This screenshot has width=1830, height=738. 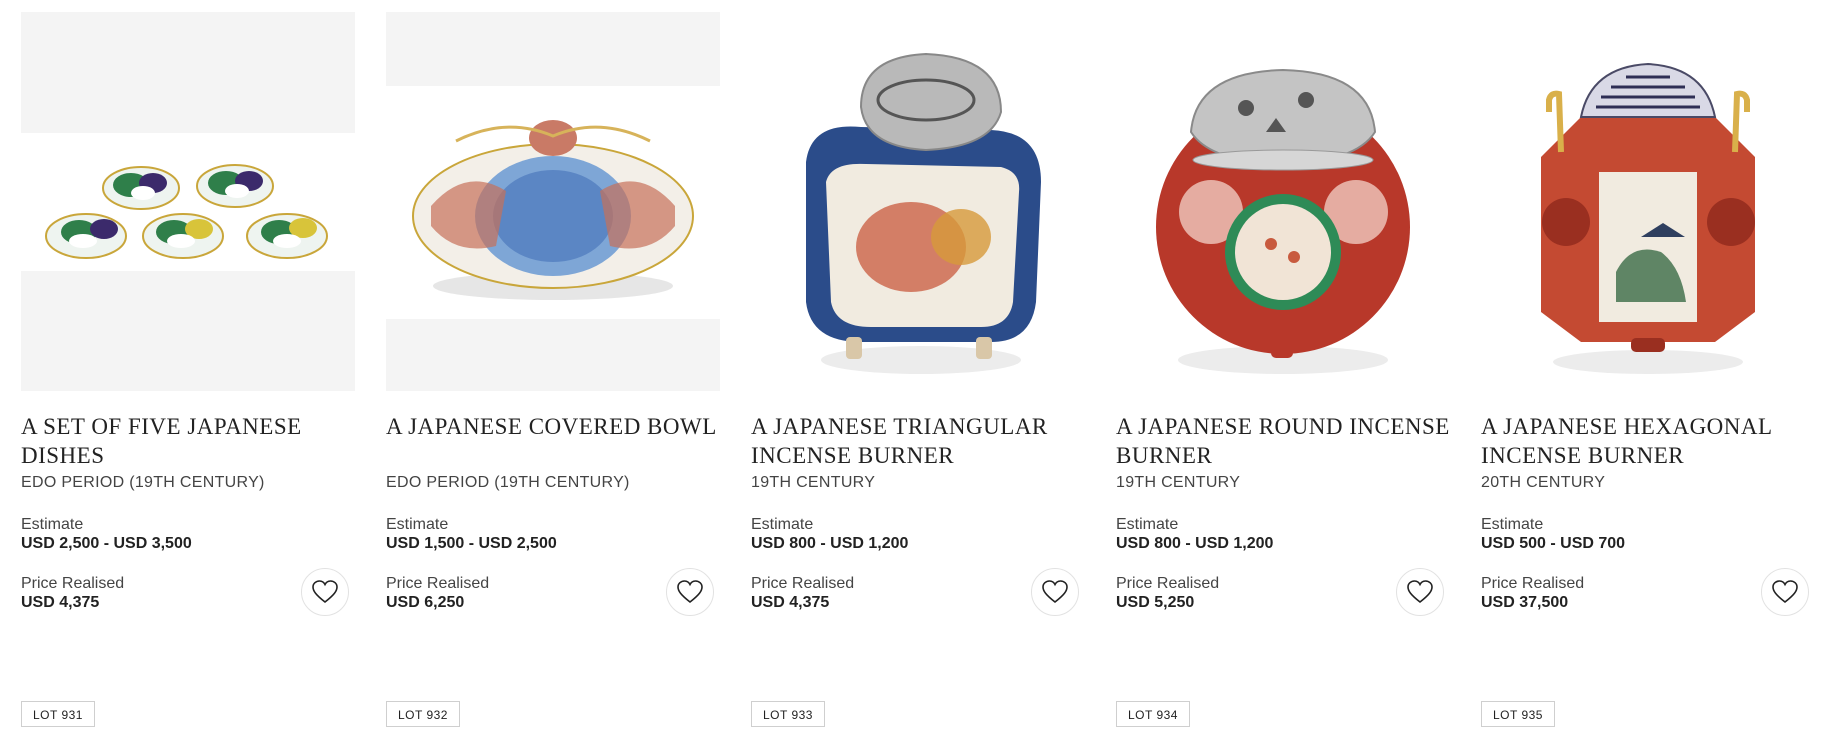 I want to click on lot-number-badge: LOT 933, so click(x=788, y=714).